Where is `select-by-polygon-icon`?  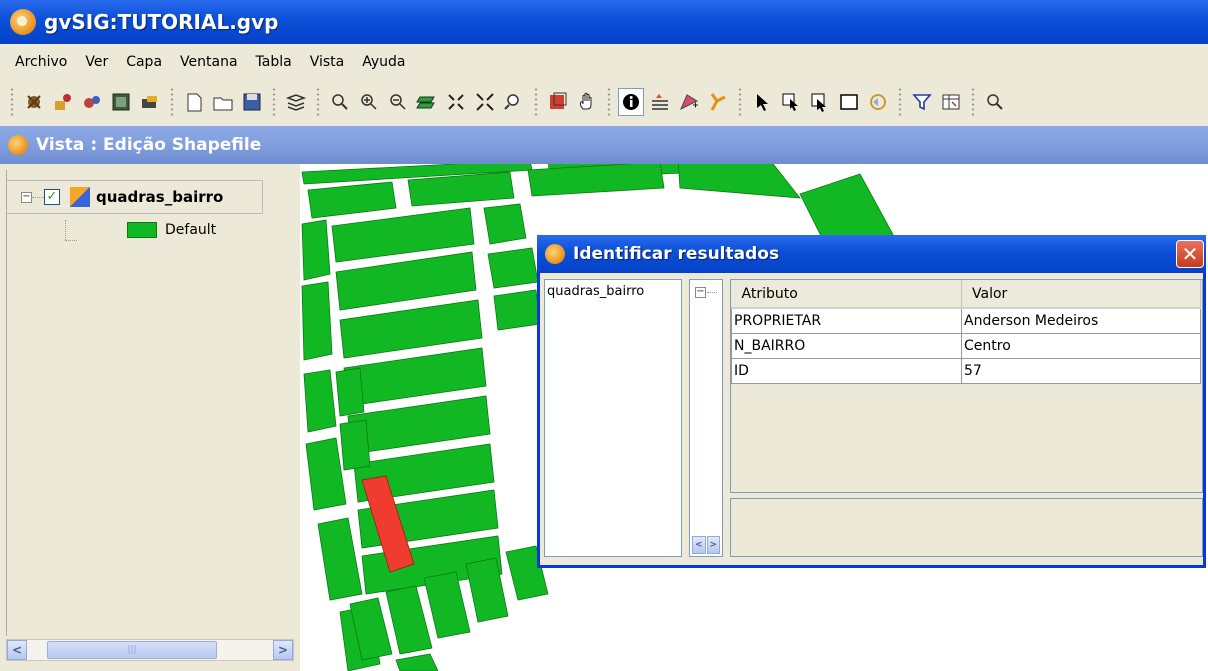
select-by-polygon-icon is located at coordinates (849, 102).